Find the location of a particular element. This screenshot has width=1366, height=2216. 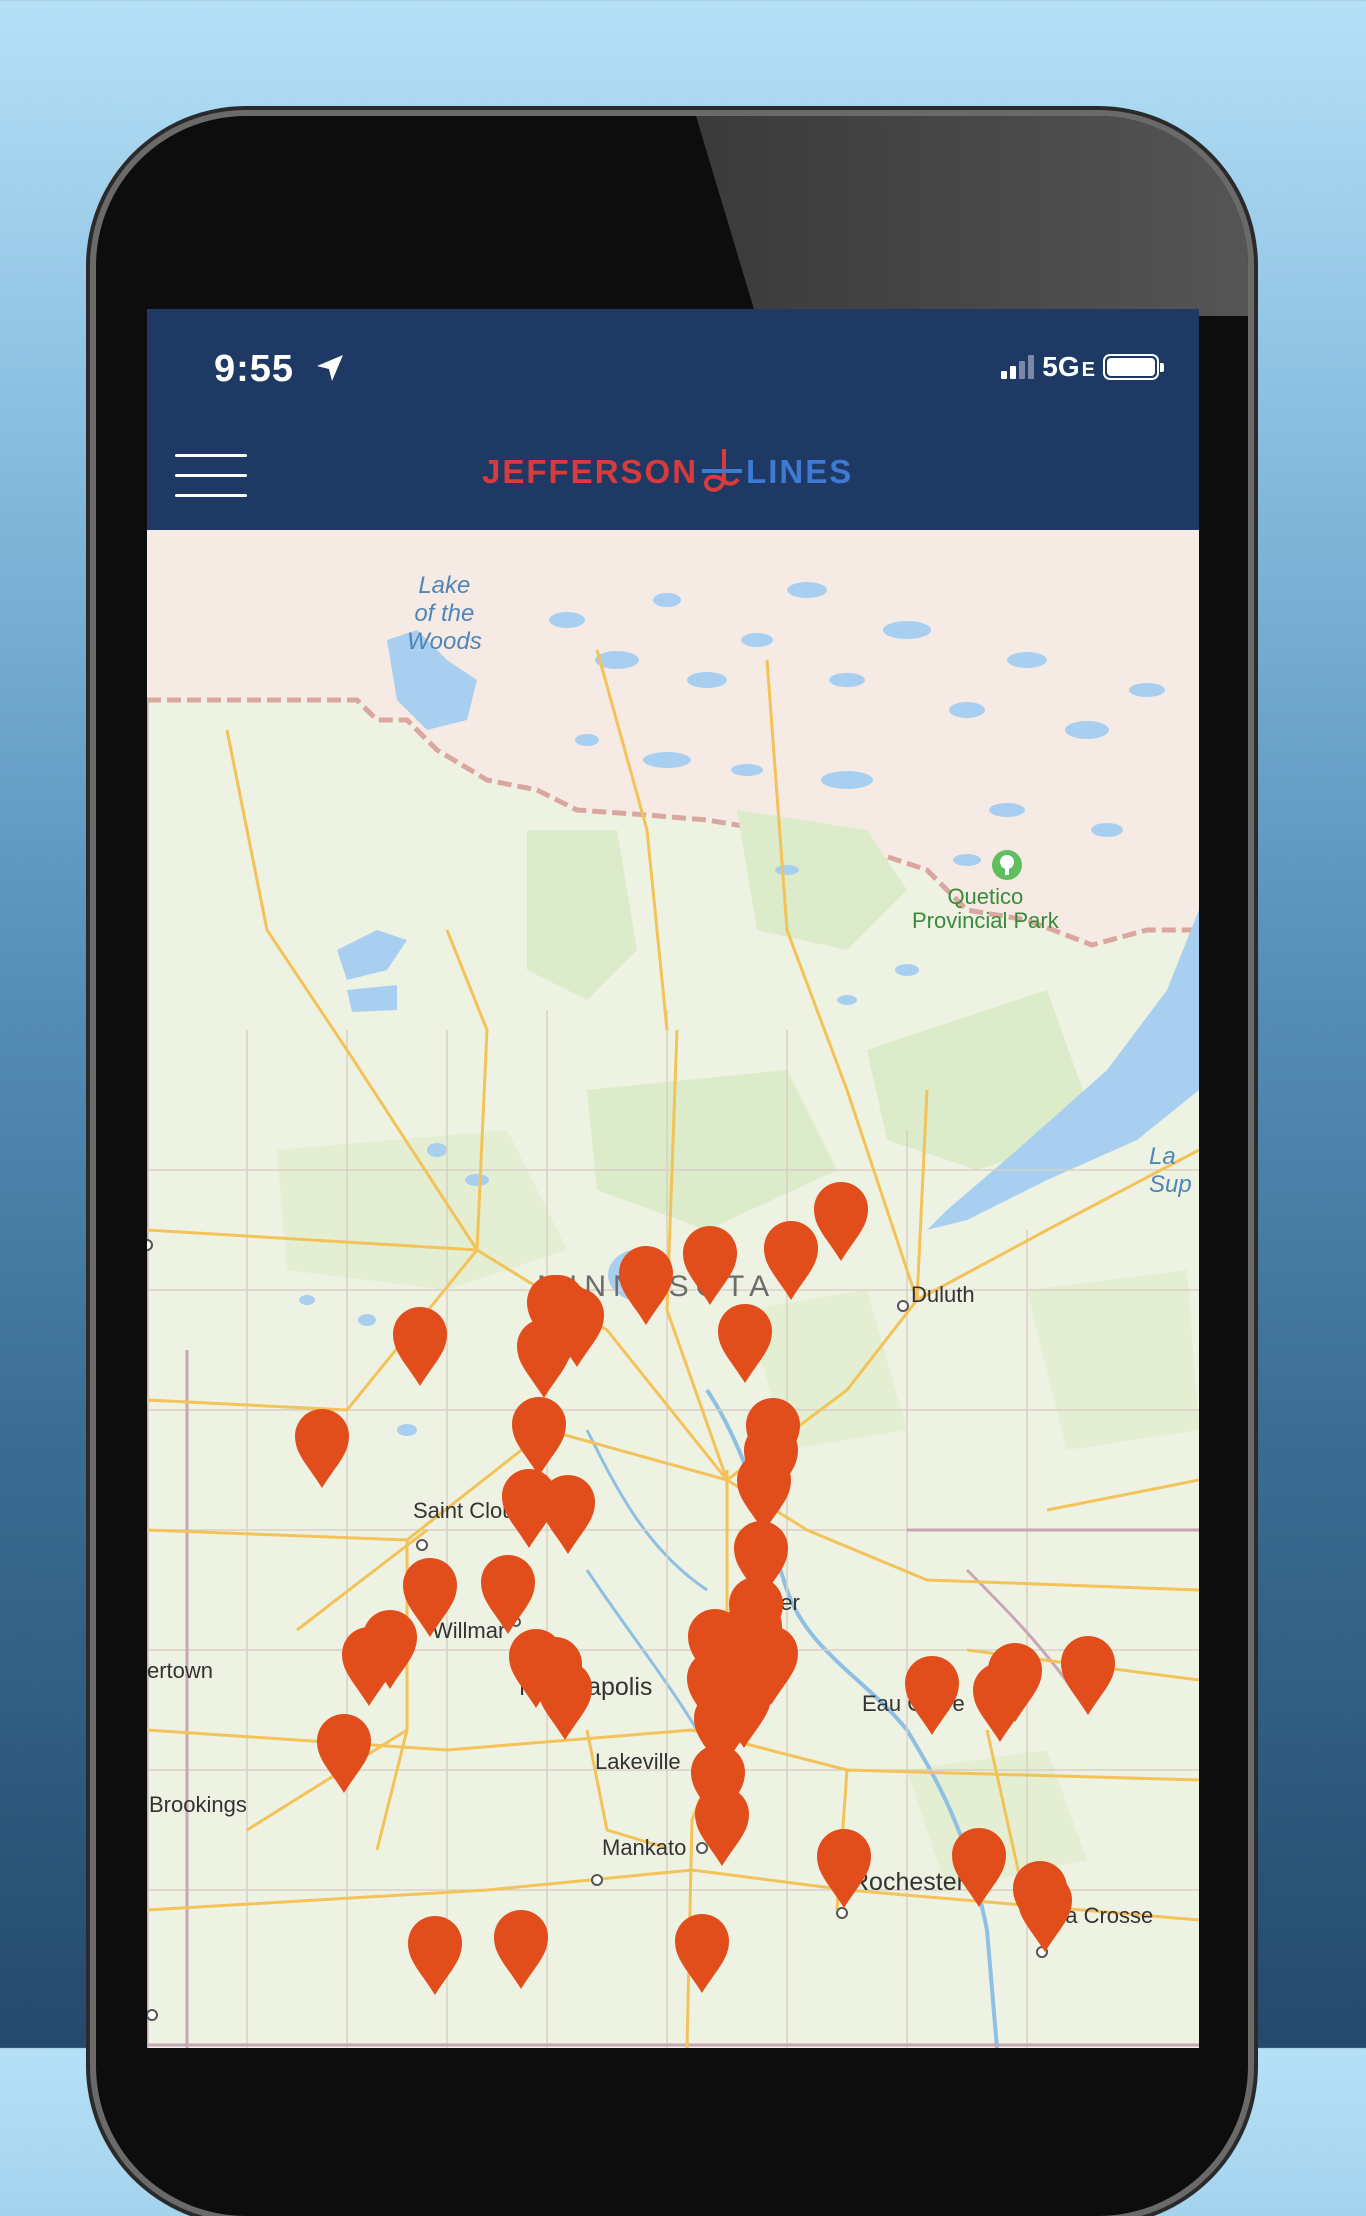

status-indicators: 5G E is located at coordinates (1082, 367).